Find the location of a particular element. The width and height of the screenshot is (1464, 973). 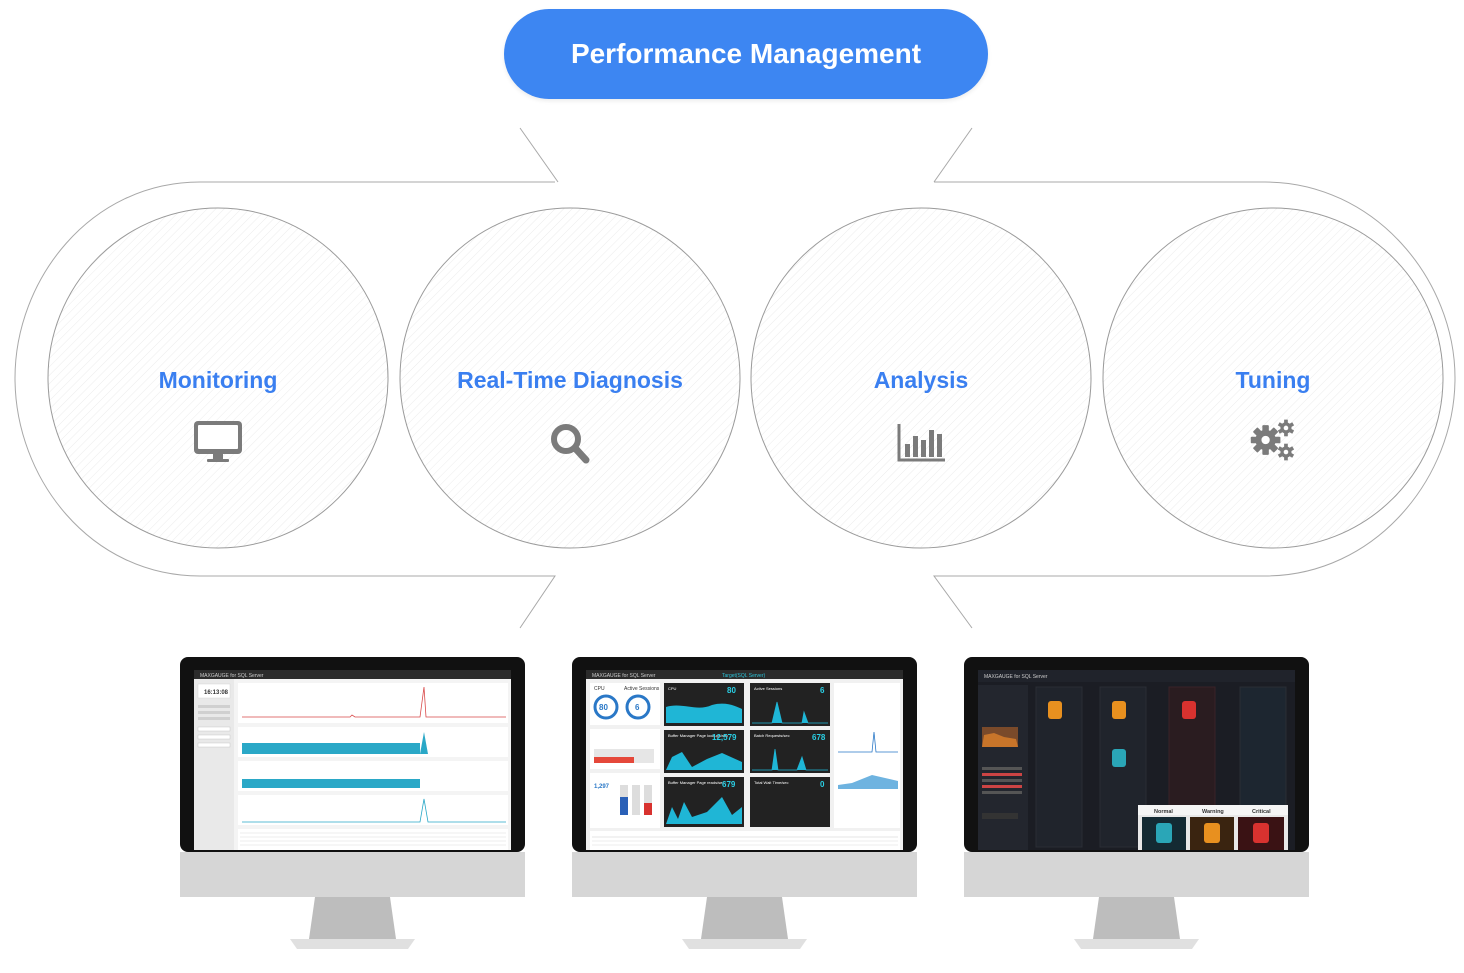

panel-cpu-label: CPU is located at coordinates (672, 688).